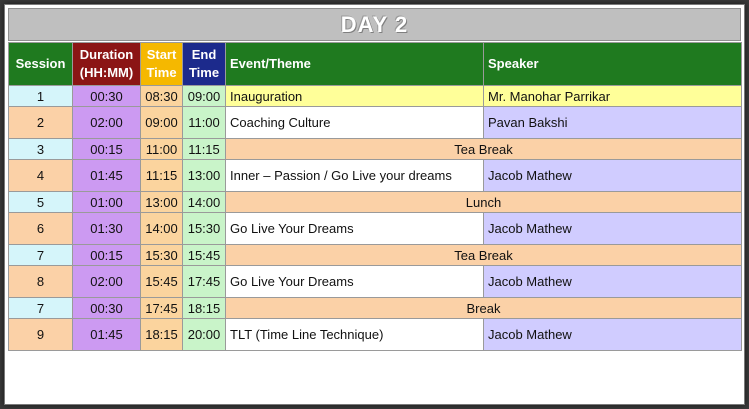  What do you see at coordinates (204, 72) in the screenshot?
I see `header-end-line2: Time` at bounding box center [204, 72].